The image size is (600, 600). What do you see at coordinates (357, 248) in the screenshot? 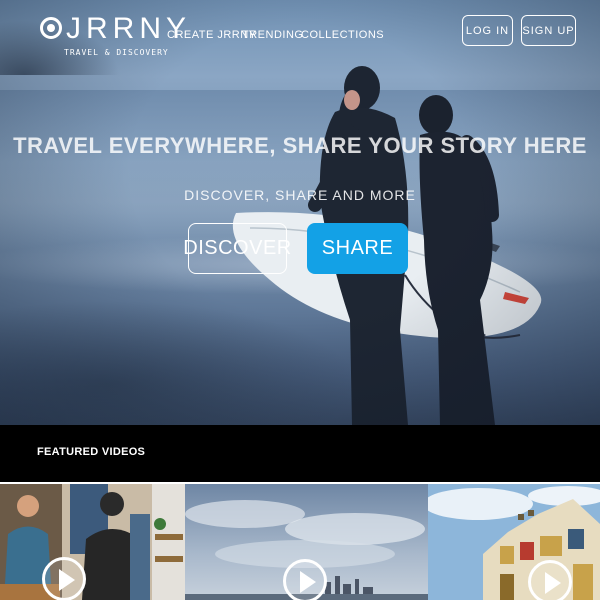
I see `share-button: SHARE` at bounding box center [357, 248].